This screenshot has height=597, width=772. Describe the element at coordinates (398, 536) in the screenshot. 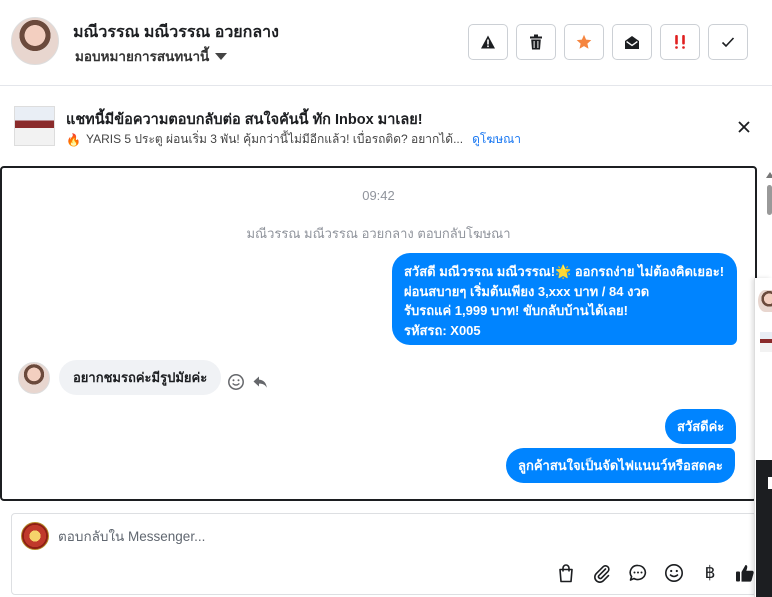

I see `reply-input` at that location.